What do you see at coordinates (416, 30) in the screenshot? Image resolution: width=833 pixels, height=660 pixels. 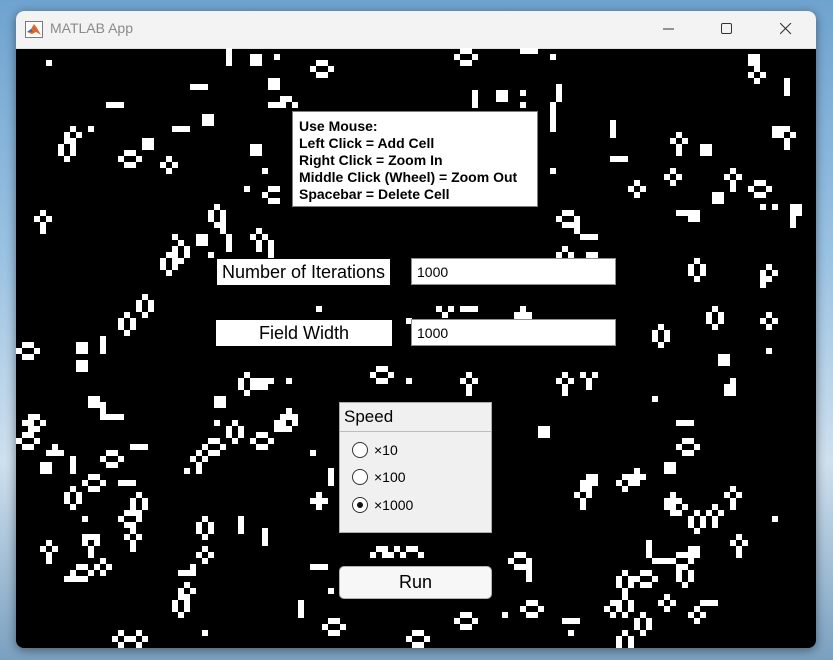 I see `title-bar: MATLAB App` at bounding box center [416, 30].